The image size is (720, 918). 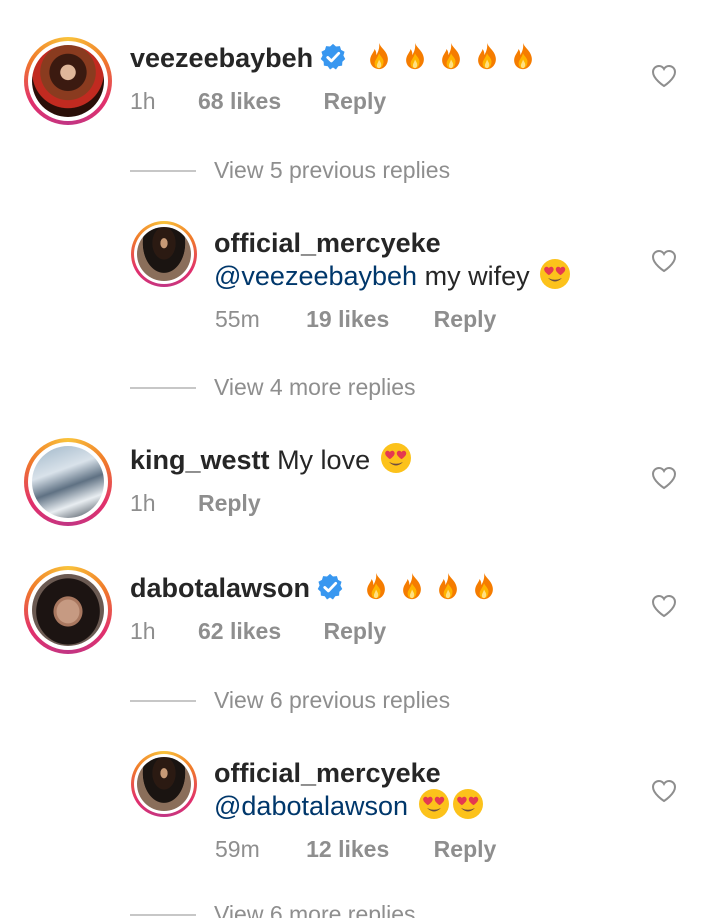 I want to click on likes-count: 62 likes, so click(x=239, y=631).